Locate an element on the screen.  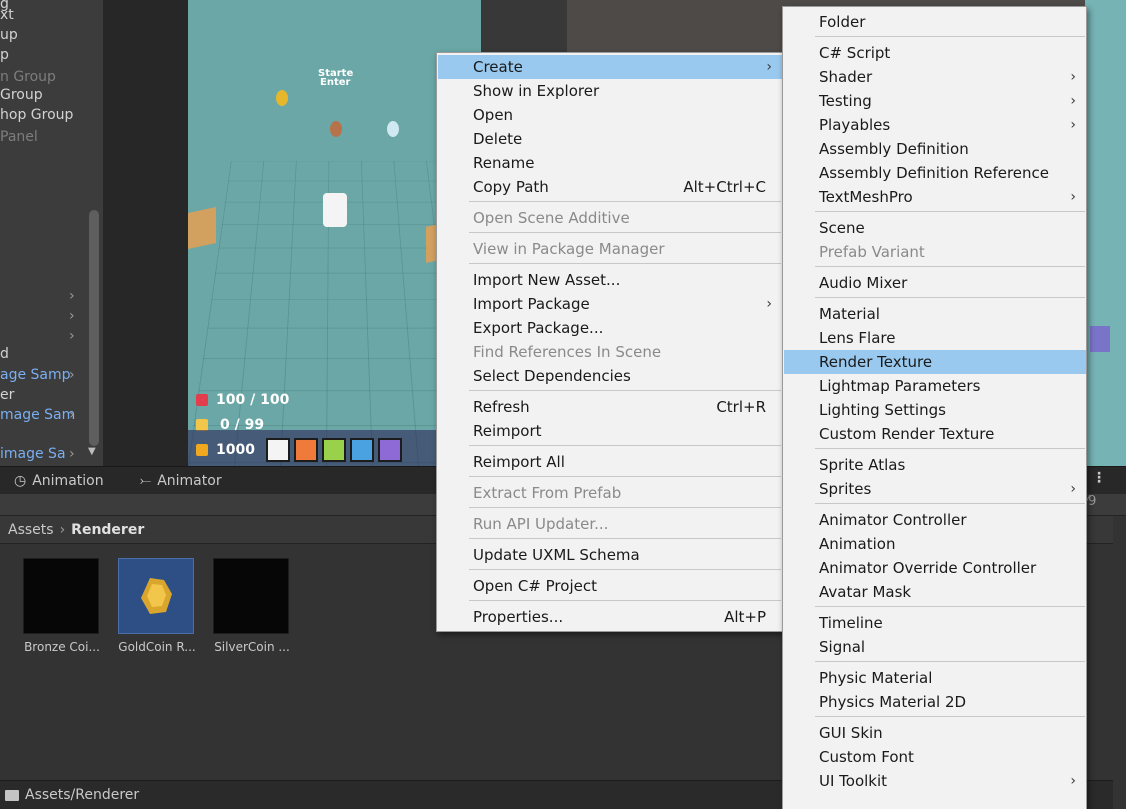
submenu-item-render-texture: Render Texture is located at coordinates (935, 362).